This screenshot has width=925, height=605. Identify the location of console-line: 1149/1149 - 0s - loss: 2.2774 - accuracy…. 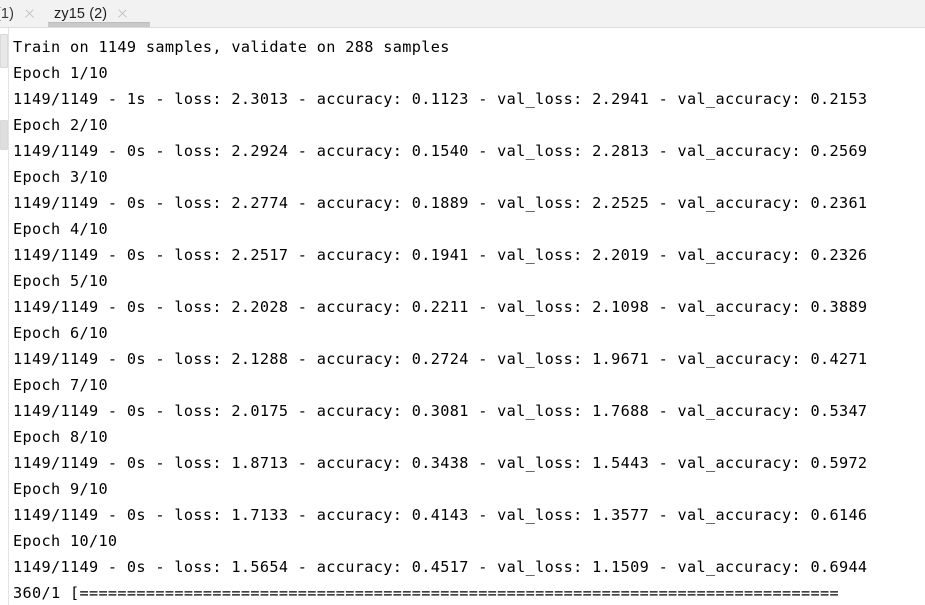
(440, 203).